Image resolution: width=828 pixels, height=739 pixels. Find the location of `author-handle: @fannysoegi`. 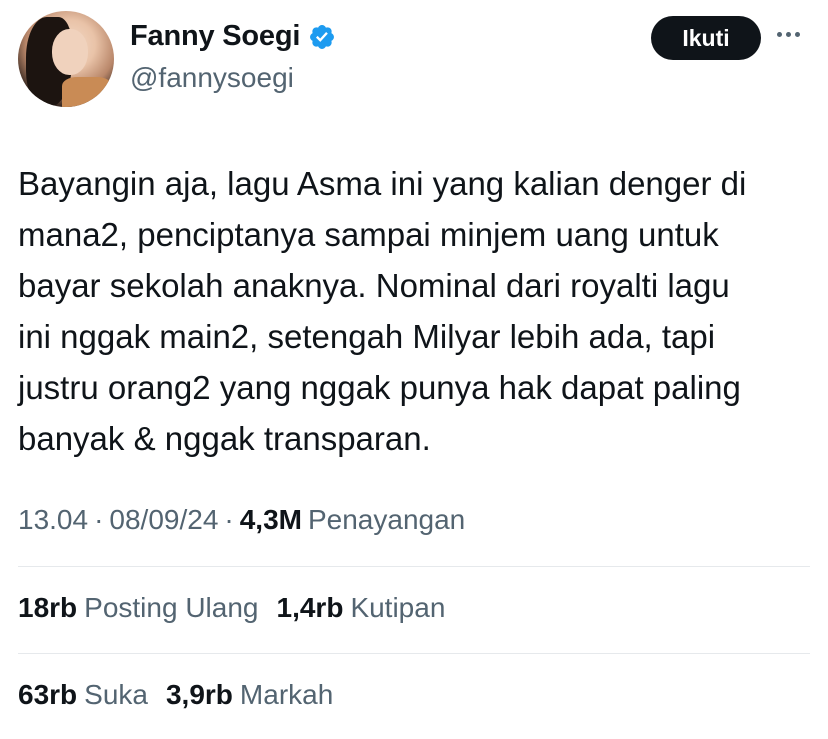

author-handle: @fannysoegi is located at coordinates (212, 78).